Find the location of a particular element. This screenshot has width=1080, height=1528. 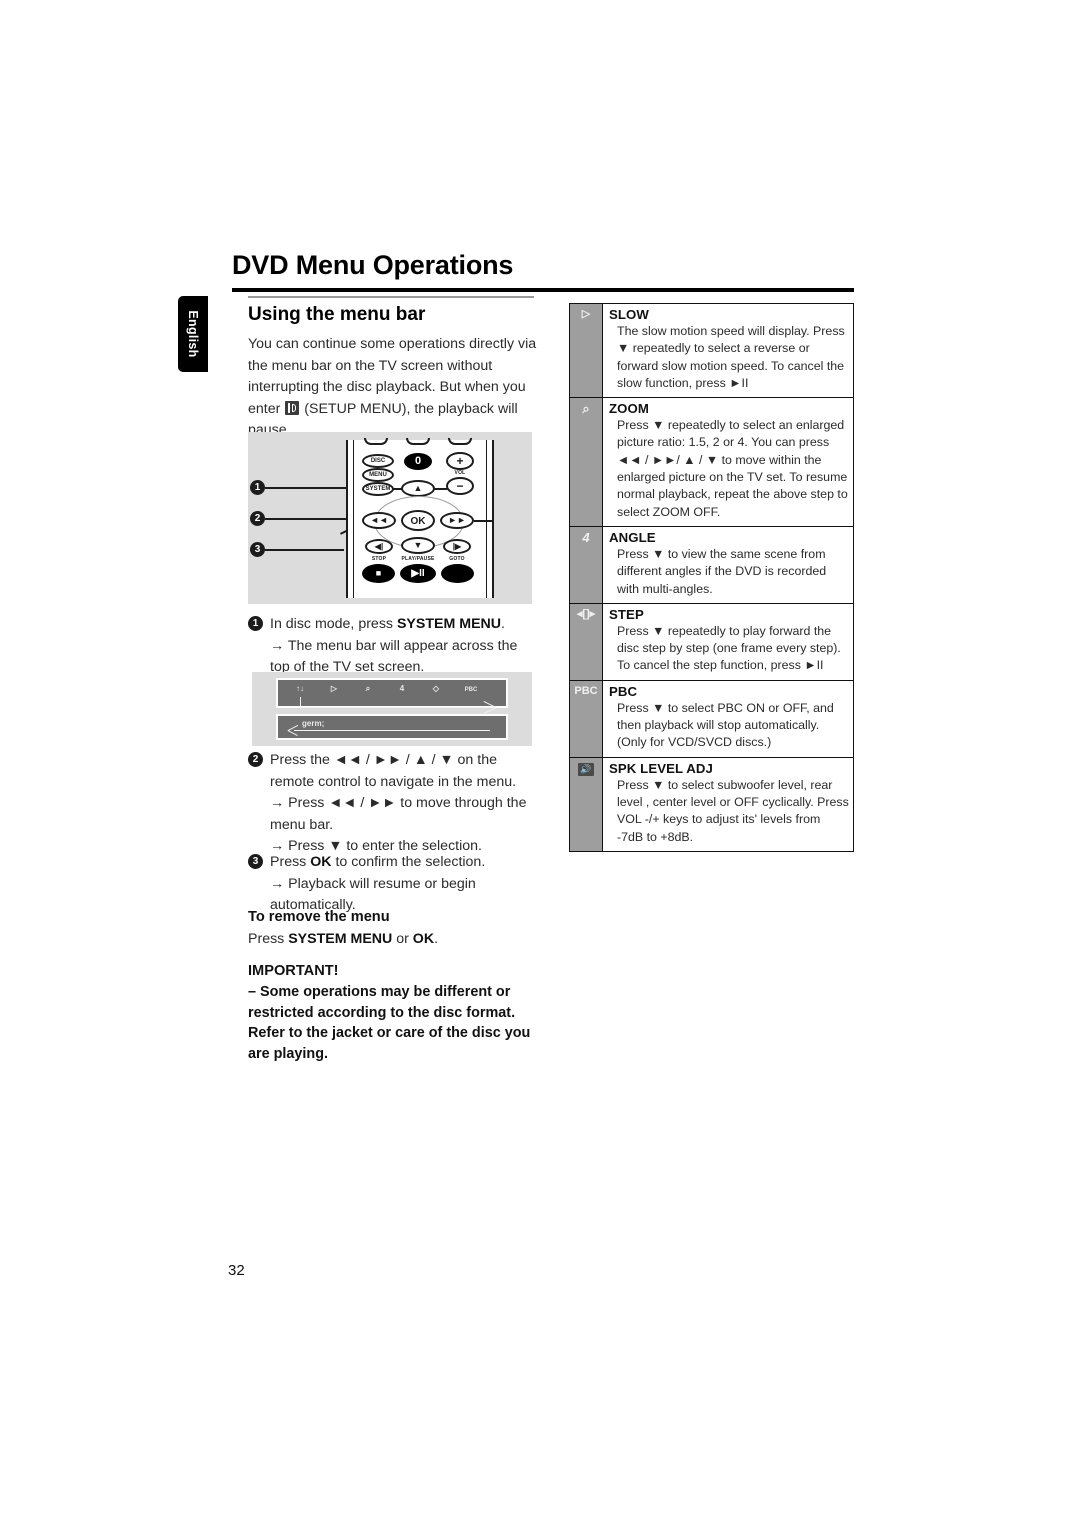

remove-menu-pre: Press is located at coordinates (268, 939).